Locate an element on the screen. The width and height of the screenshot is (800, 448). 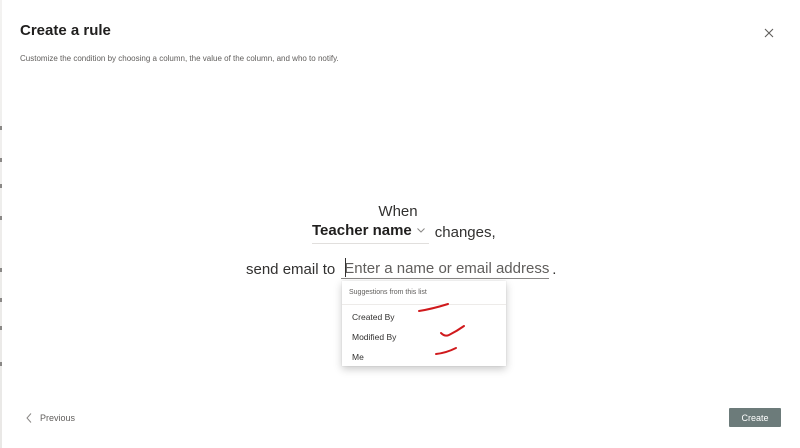
close-button is located at coordinates (769, 33).